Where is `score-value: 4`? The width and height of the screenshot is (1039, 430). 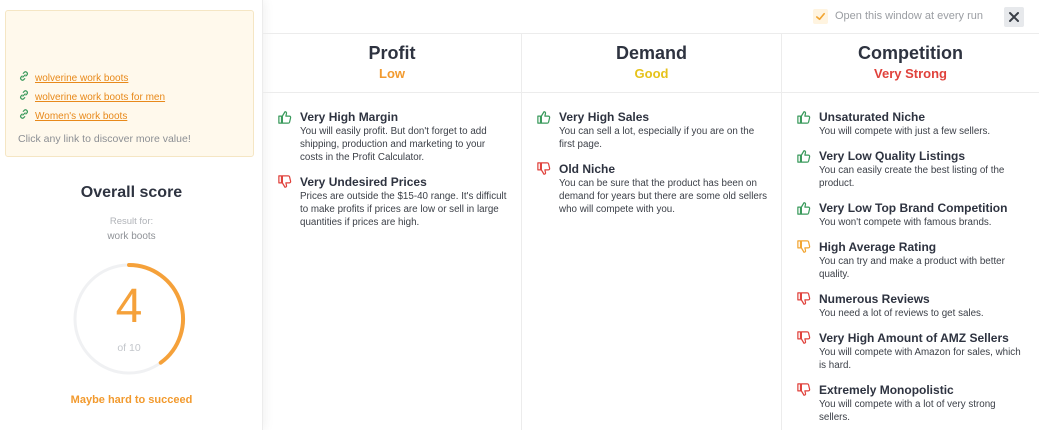 score-value: 4 is located at coordinates (129, 306).